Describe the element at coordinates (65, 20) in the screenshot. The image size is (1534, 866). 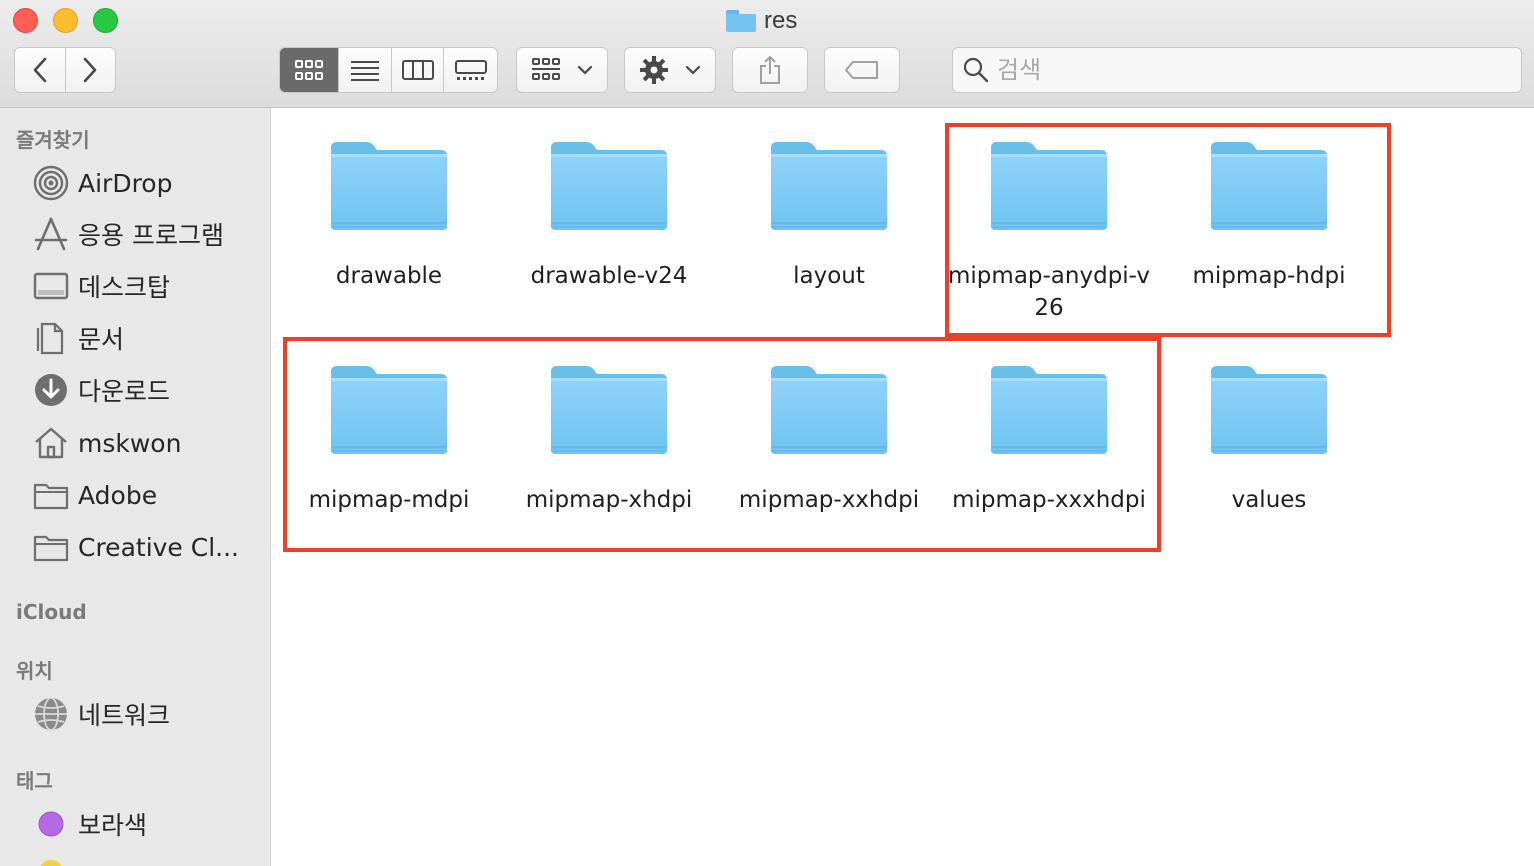
I see `minimize-window-button` at that location.